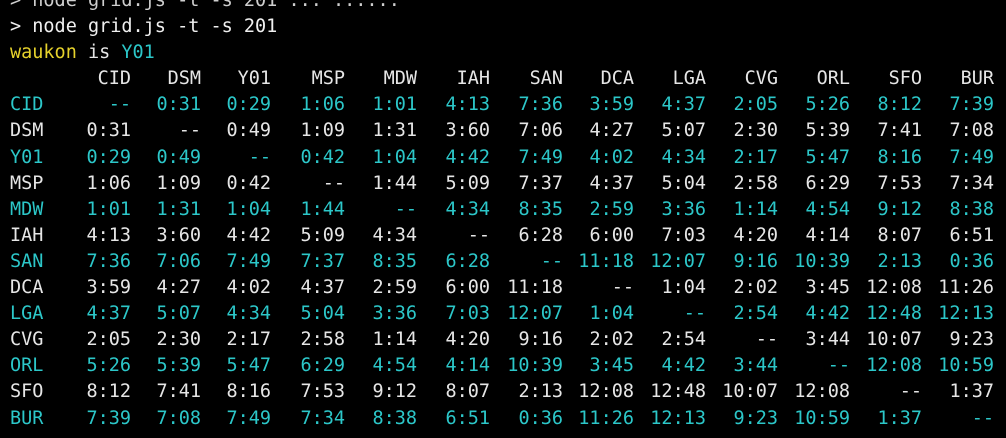  What do you see at coordinates (394, 366) in the screenshot?
I see `table-cell: 4:54` at bounding box center [394, 366].